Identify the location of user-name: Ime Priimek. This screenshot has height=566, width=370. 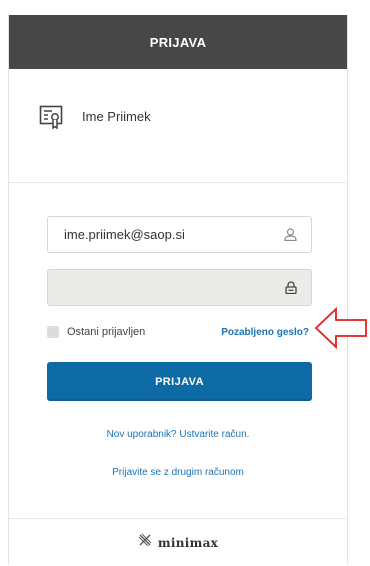
(116, 116).